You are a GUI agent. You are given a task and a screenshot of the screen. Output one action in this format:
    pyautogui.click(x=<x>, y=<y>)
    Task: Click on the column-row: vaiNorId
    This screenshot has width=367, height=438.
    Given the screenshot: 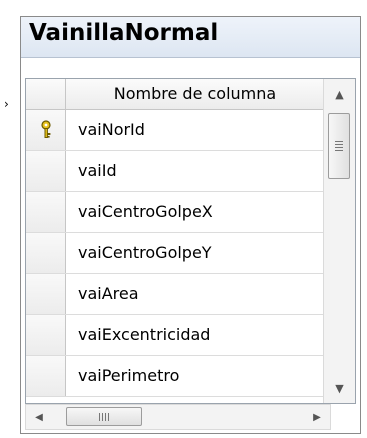 What is the action you would take?
    pyautogui.click(x=175, y=130)
    